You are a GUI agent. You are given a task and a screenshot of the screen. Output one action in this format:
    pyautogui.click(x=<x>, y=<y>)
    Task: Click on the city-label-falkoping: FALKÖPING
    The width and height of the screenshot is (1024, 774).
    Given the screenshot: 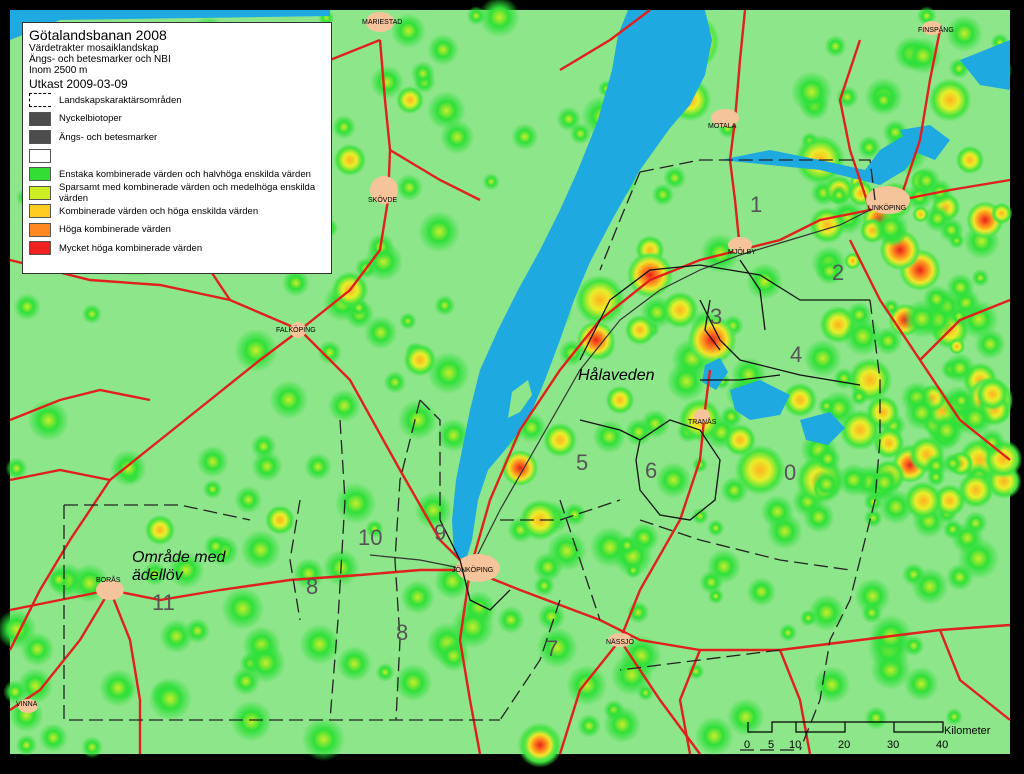 What is the action you would take?
    pyautogui.click(x=296, y=330)
    